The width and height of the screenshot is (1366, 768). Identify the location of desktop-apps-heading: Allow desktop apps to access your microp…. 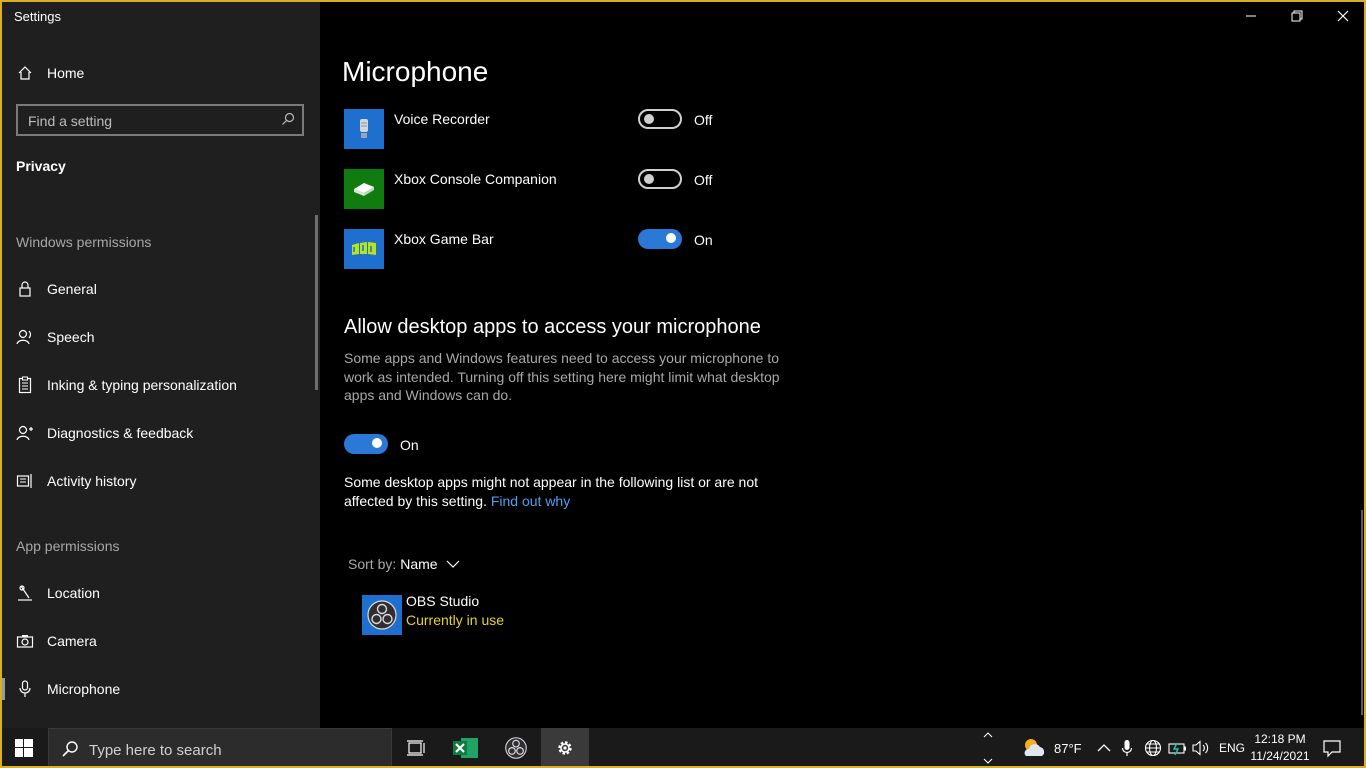
(552, 327).